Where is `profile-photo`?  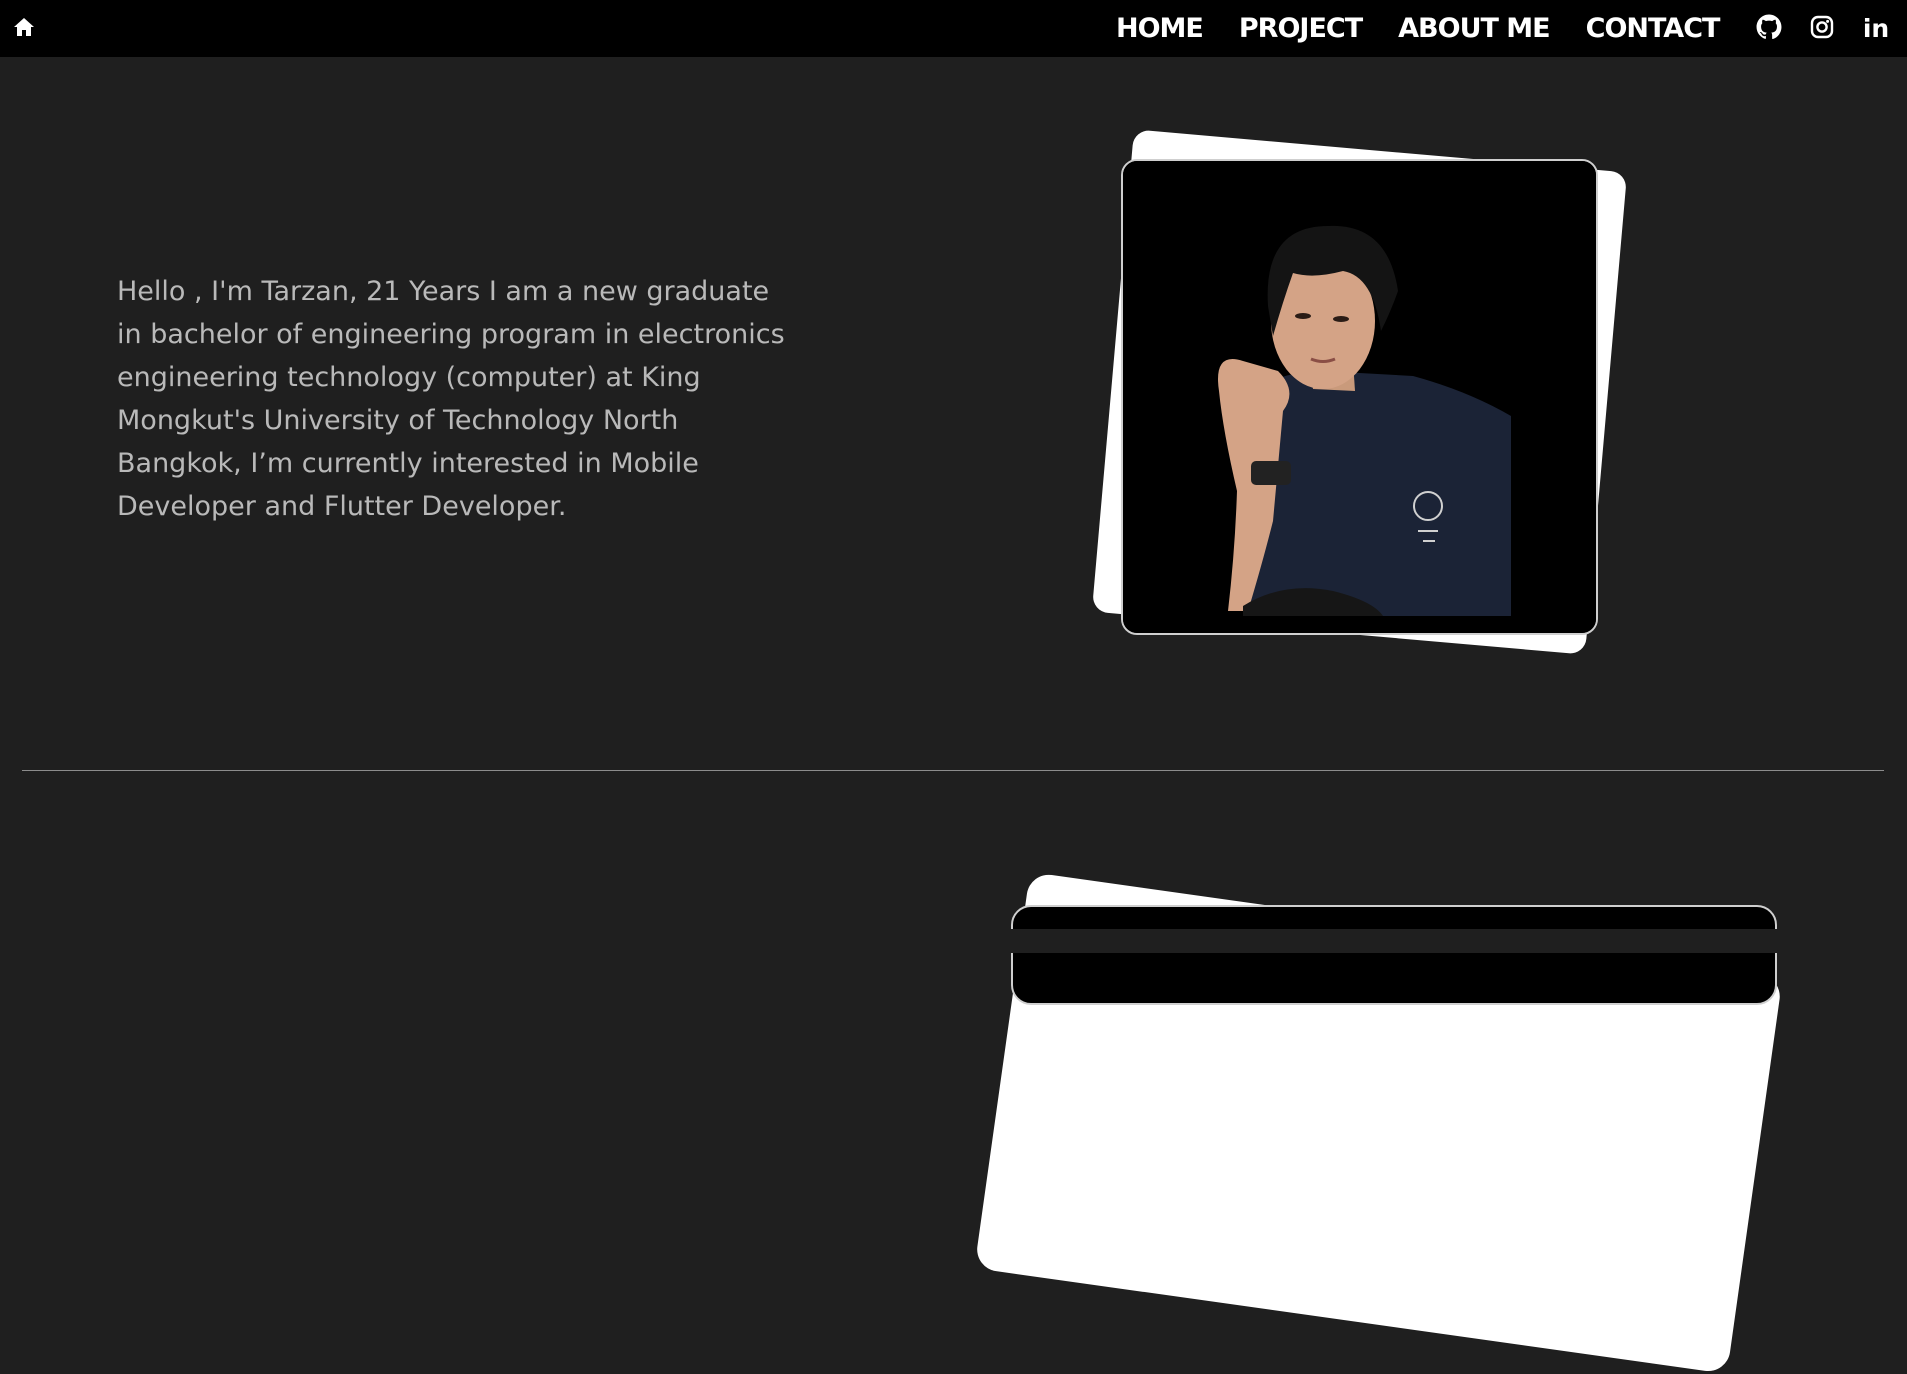
profile-photo is located at coordinates (1359, 397).